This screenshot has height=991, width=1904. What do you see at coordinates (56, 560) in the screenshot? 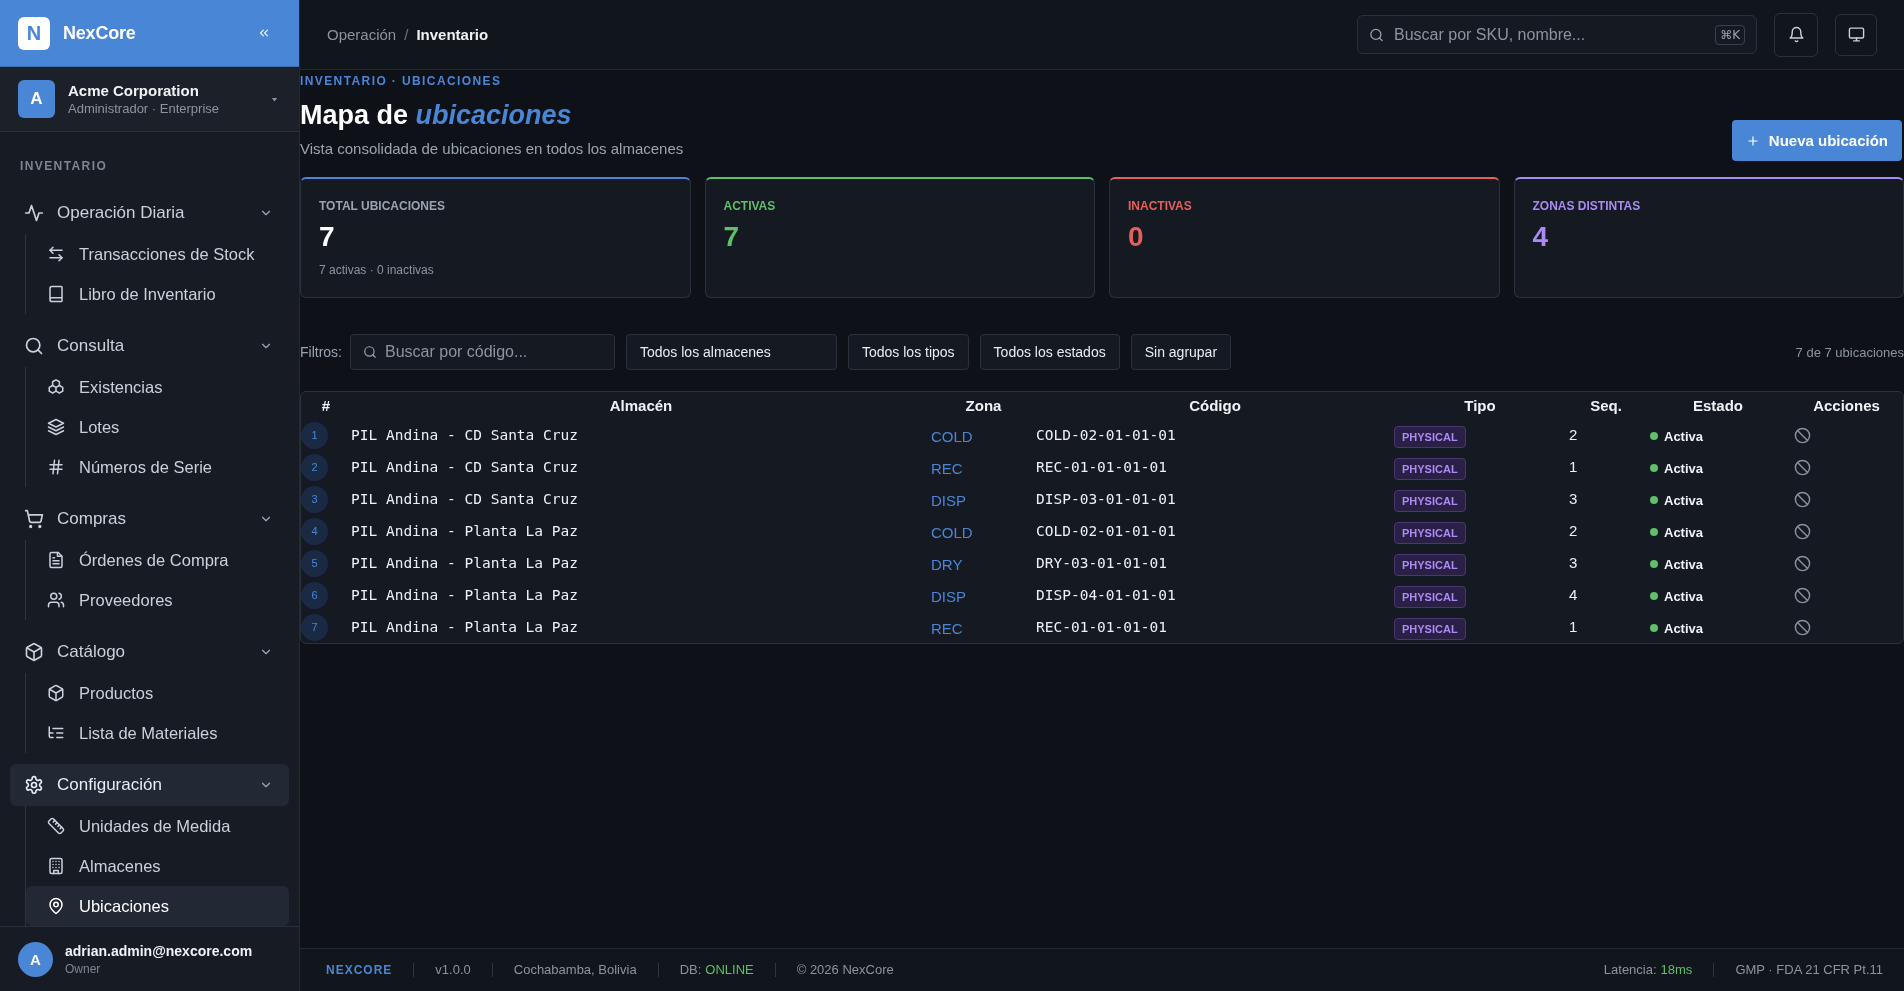
I see `document-icon` at bounding box center [56, 560].